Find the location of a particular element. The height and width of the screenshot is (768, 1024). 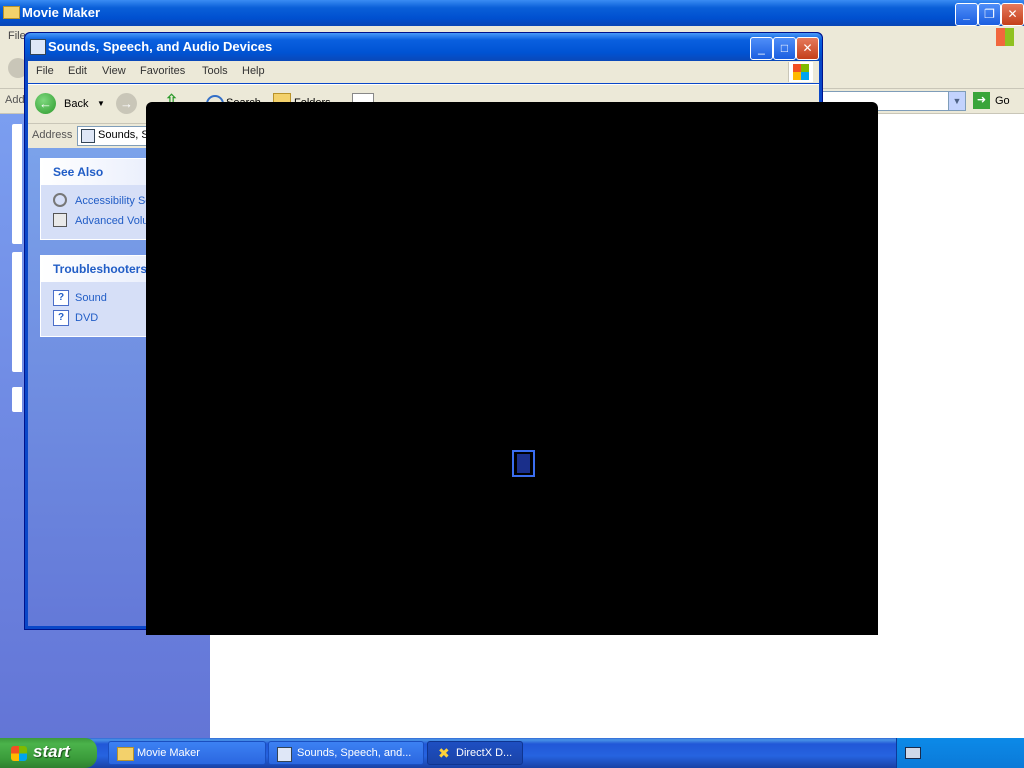

menu-file: File is located at coordinates (45, 71).